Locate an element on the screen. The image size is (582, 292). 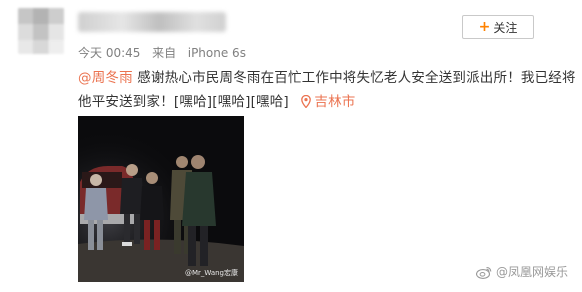
avatar is located at coordinates (41, 31).